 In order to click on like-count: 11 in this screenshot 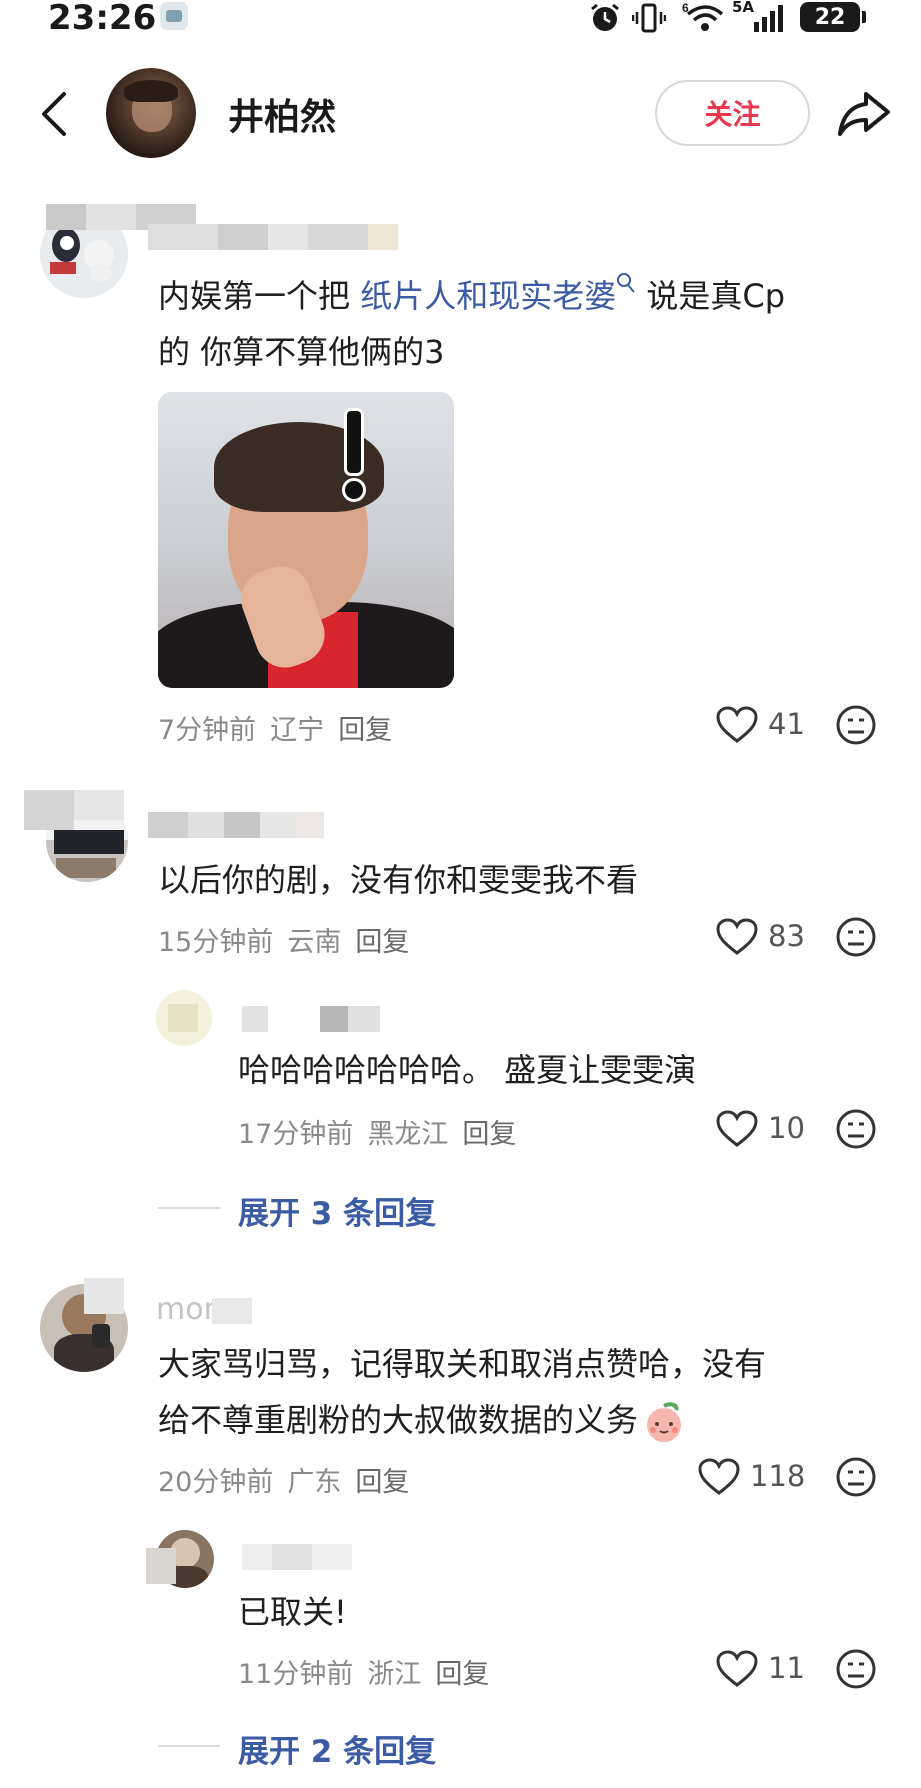, I will do `click(786, 1668)`.